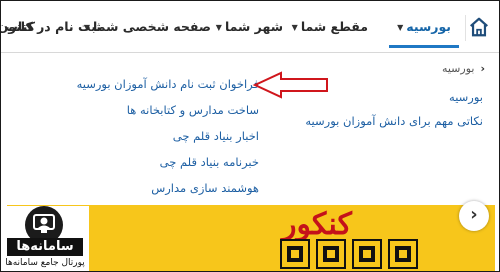  I want to click on breadcrumb: ‹ بورسیه, so click(463, 68).